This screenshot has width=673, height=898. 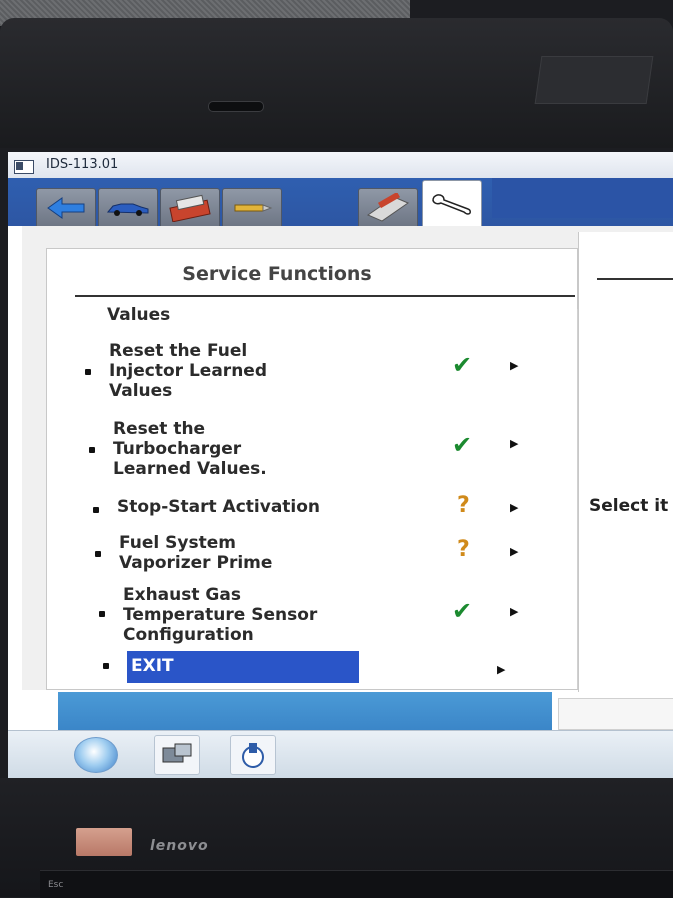 What do you see at coordinates (629, 506) in the screenshot?
I see `info-panel-text: Select it` at bounding box center [629, 506].